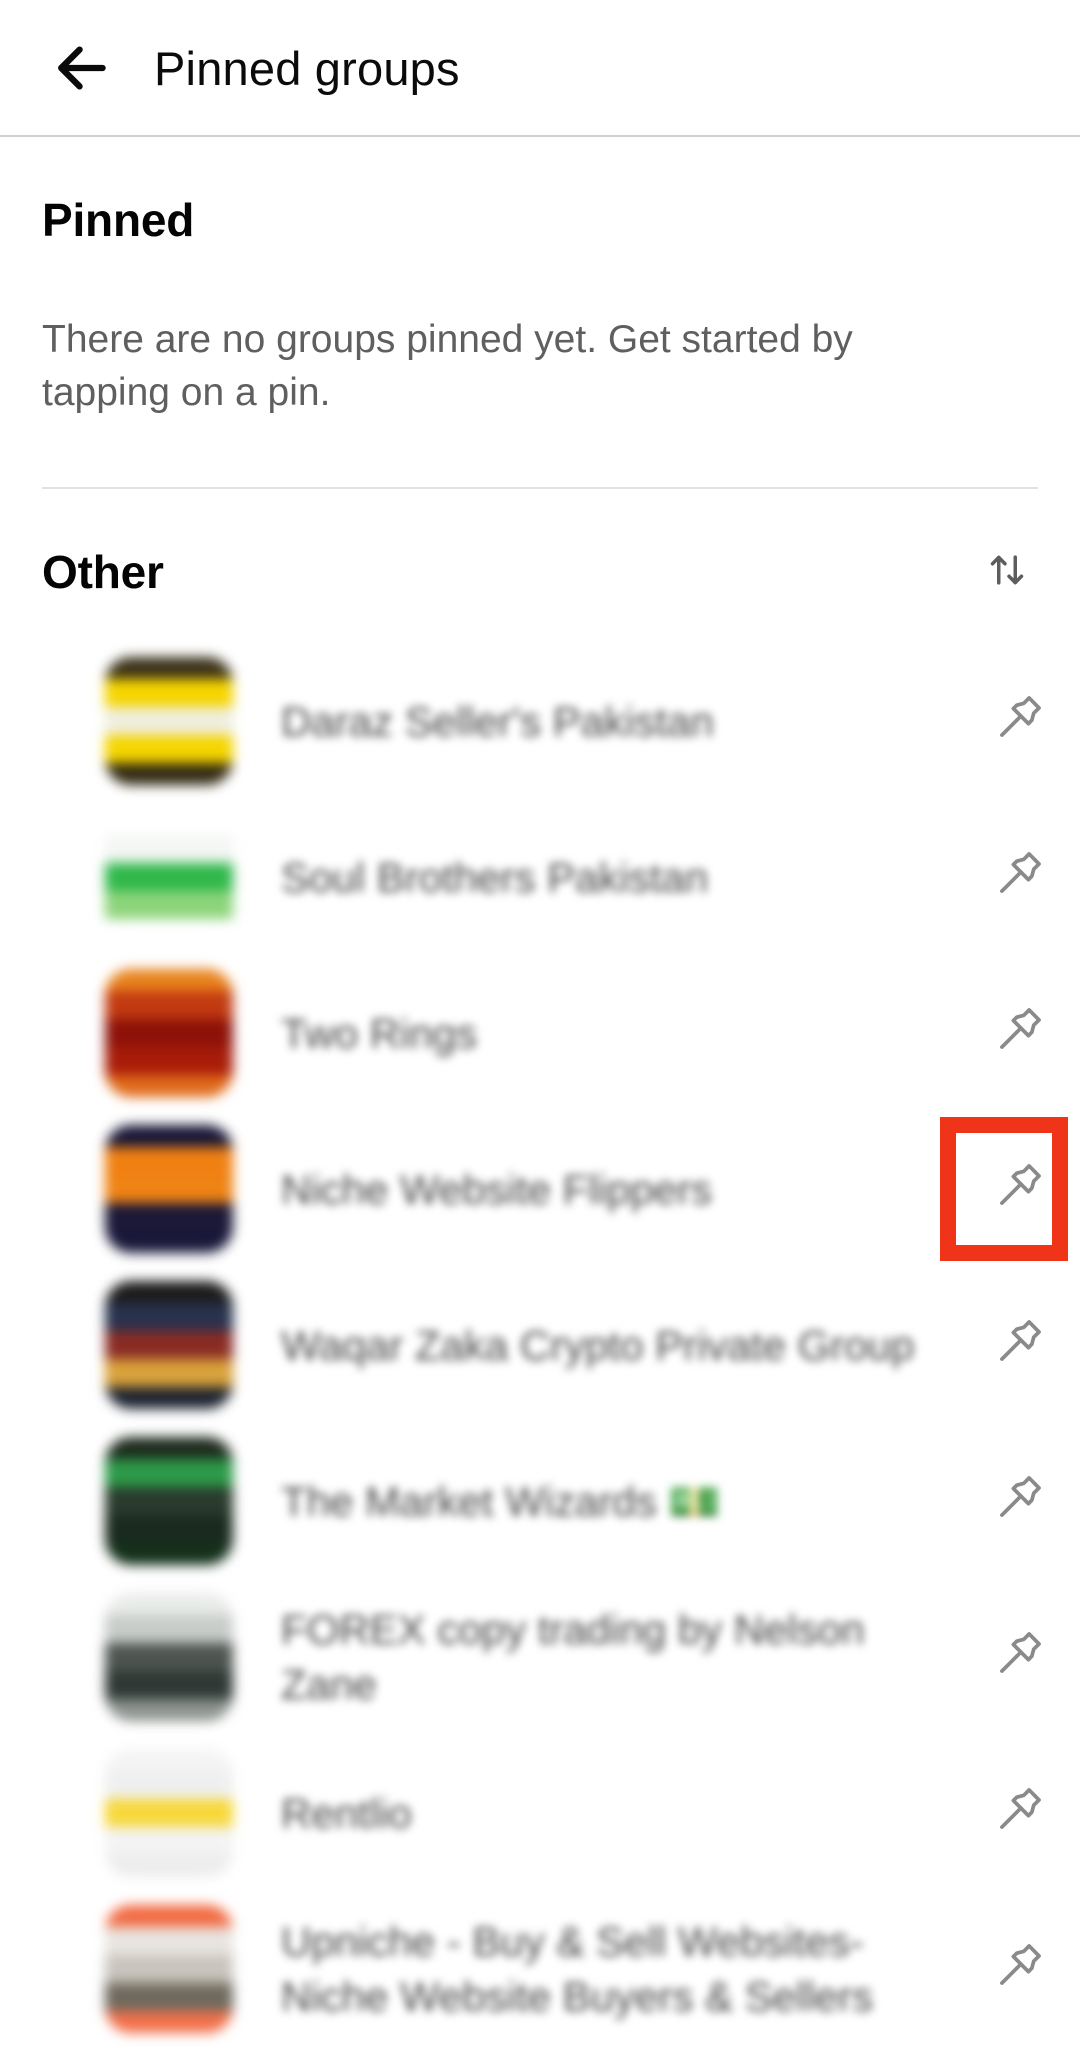 This screenshot has width=1080, height=2047. I want to click on page-title: Pinned groups, so click(307, 68).